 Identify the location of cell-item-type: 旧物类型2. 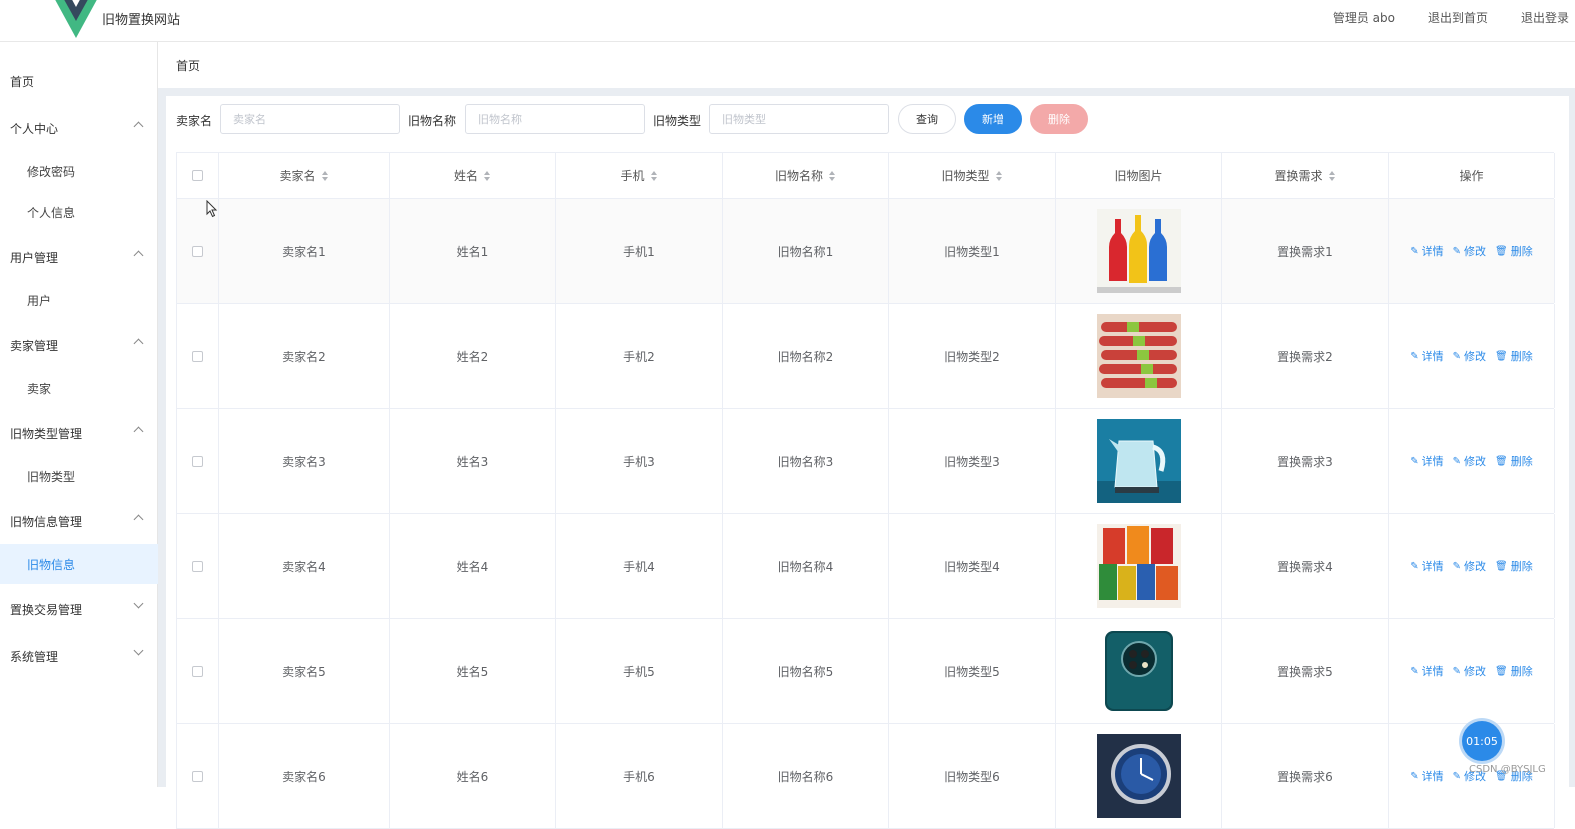
(972, 356).